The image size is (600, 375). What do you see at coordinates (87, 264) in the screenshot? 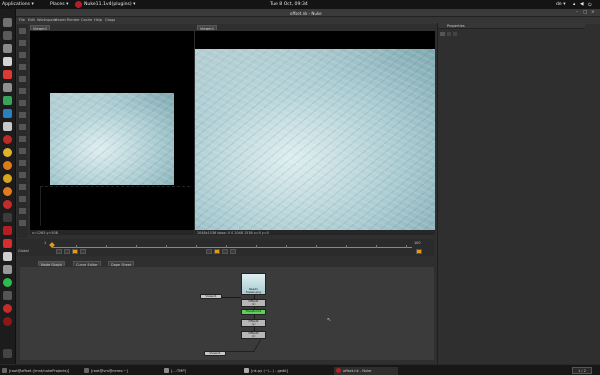
I see `tab-curve-editor: Curve Editor` at bounding box center [87, 264].